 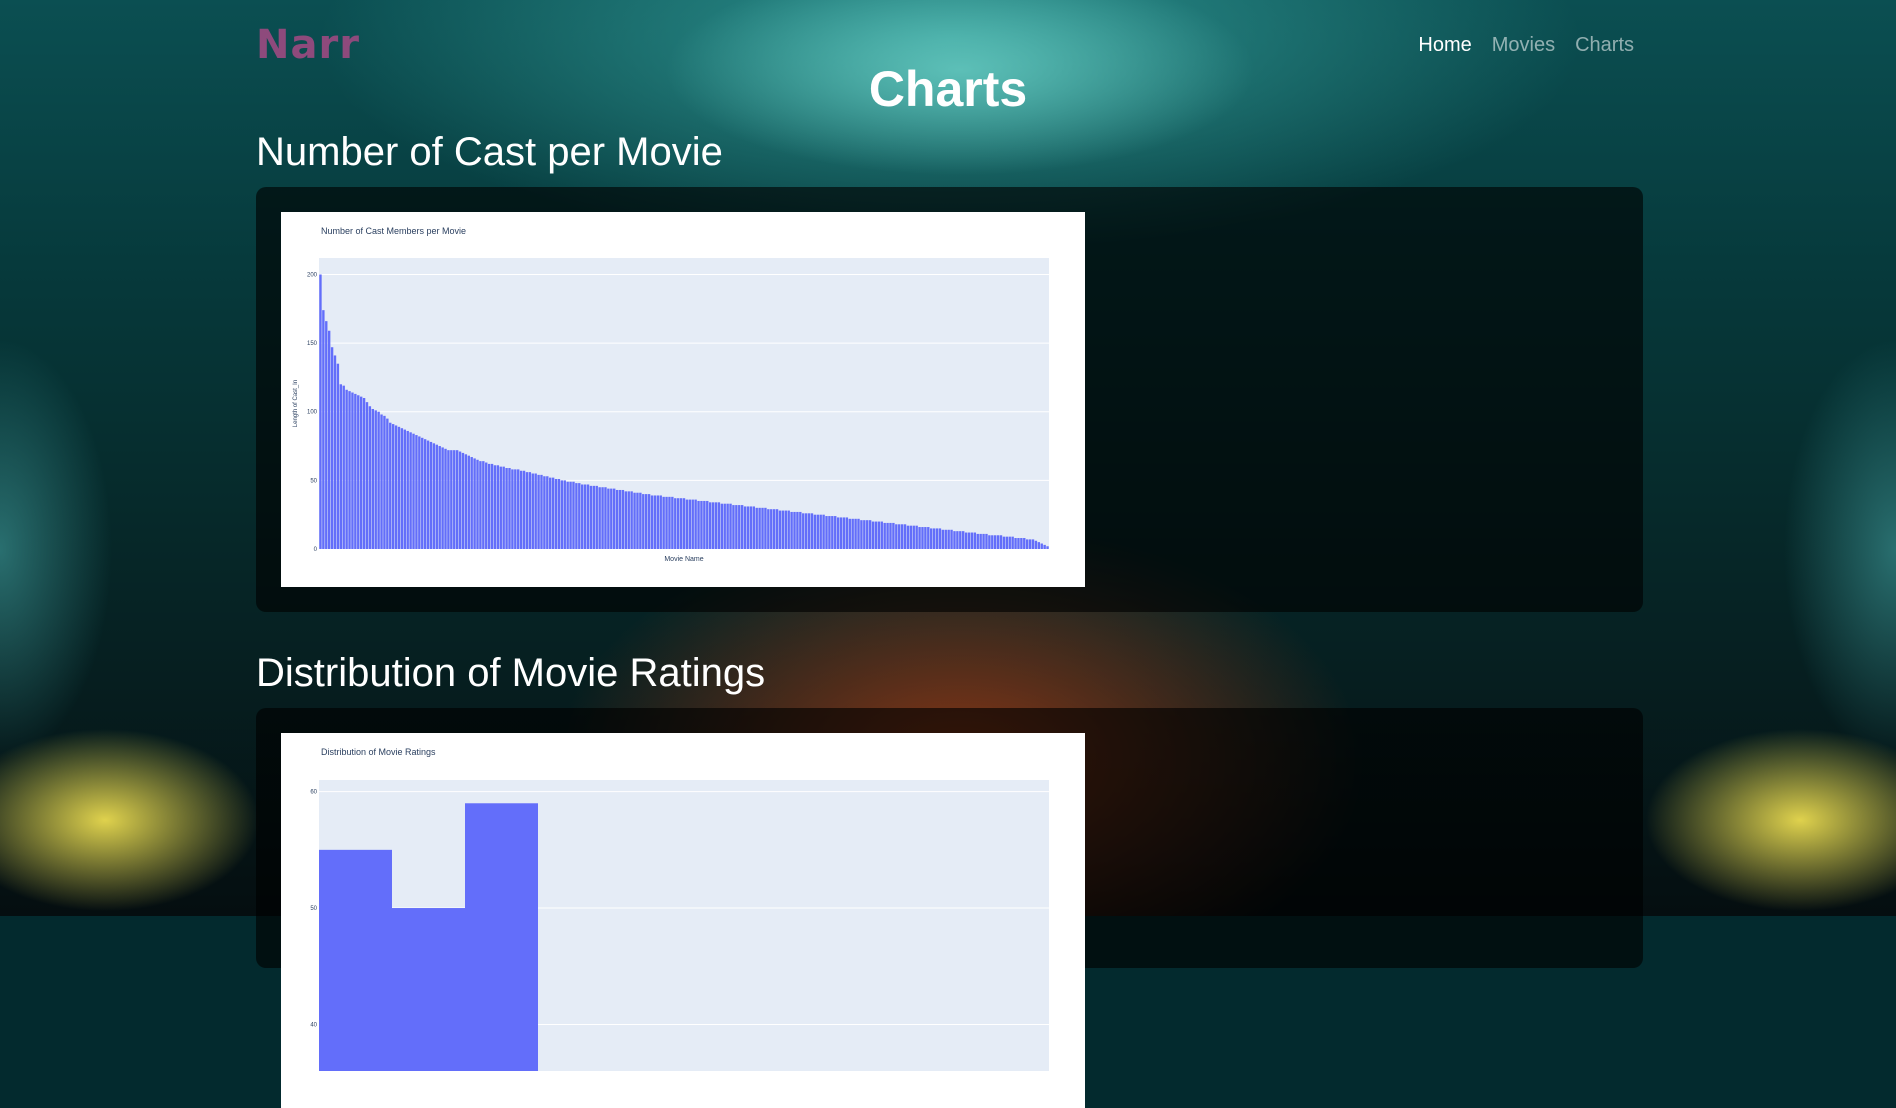 I want to click on ratings-chart: Distribution of Movie Ratings 40 50 60, so click(x=683, y=920).